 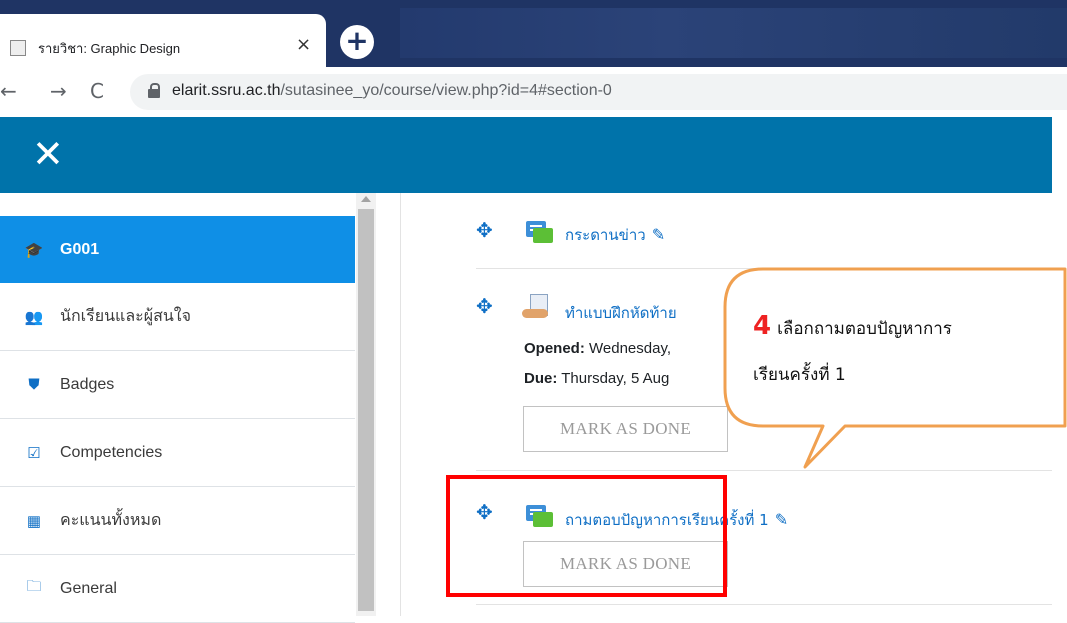 What do you see at coordinates (536, 307) in the screenshot?
I see `quiz-icon` at bounding box center [536, 307].